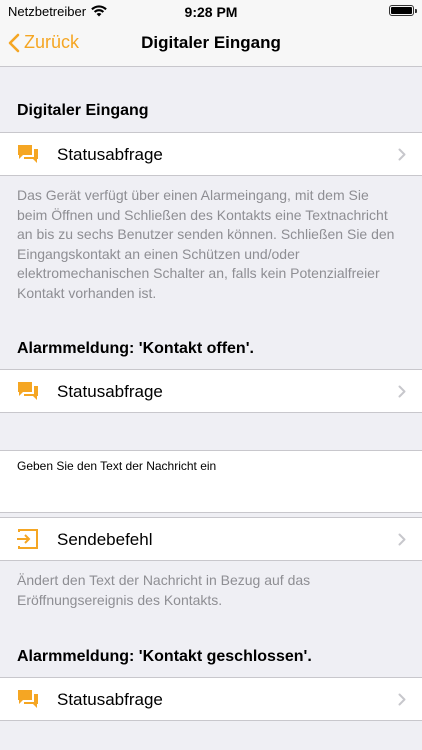 The width and height of the screenshot is (422, 750). I want to click on clock: 9:28 PM, so click(211, 12).